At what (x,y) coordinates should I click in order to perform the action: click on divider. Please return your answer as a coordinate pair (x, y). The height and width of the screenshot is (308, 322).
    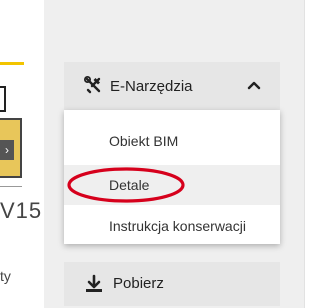
    Looking at the image, I should click on (11, 186).